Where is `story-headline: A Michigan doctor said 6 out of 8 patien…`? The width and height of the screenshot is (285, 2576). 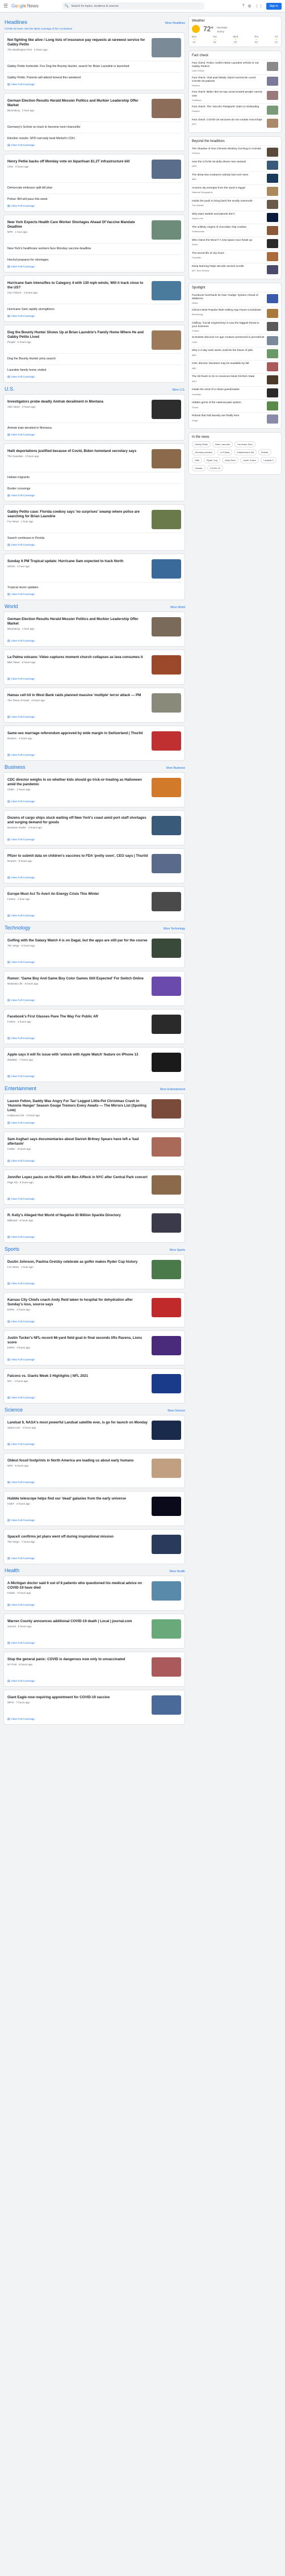 story-headline: A Michigan doctor said 6 out of 8 patien… is located at coordinates (77, 1585).